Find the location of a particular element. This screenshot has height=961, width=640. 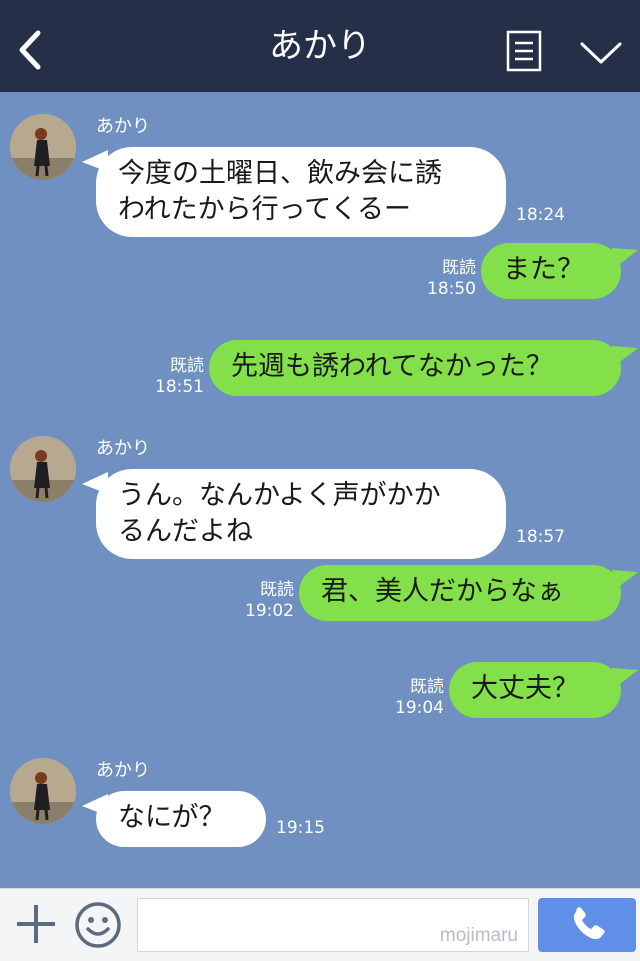

message-time: 18:24 is located at coordinates (540, 215).